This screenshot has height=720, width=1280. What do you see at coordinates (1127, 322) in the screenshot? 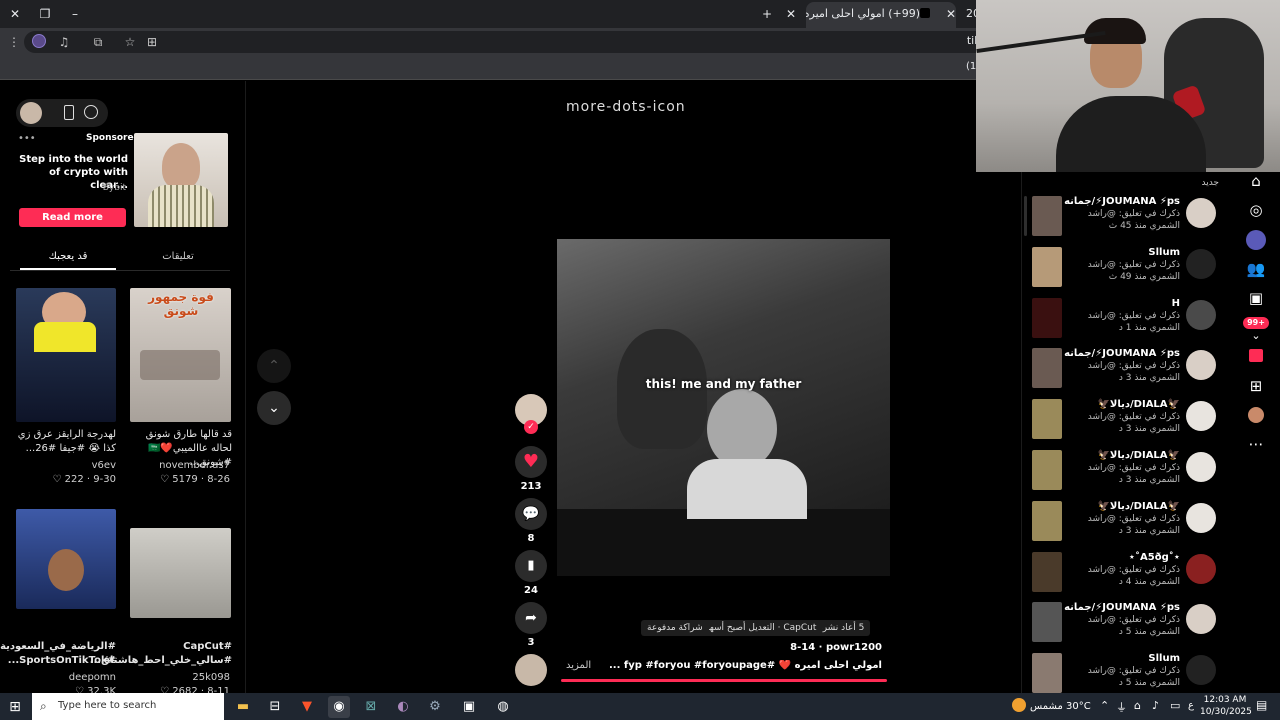
I see `notification-item: H ذكرك في تعليق: @راشد الشمري منذ 1 د` at bounding box center [1127, 322].